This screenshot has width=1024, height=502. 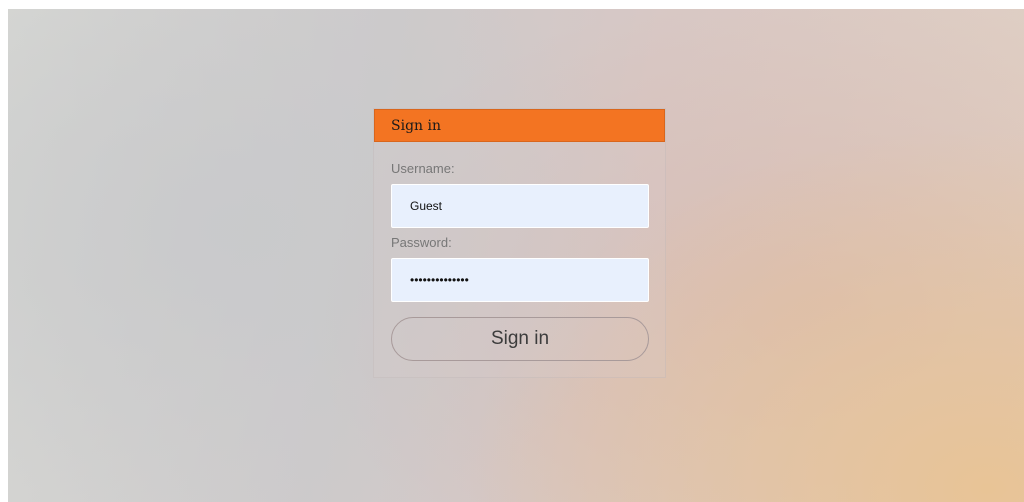 What do you see at coordinates (423, 168) in the screenshot?
I see `username-label: Username:` at bounding box center [423, 168].